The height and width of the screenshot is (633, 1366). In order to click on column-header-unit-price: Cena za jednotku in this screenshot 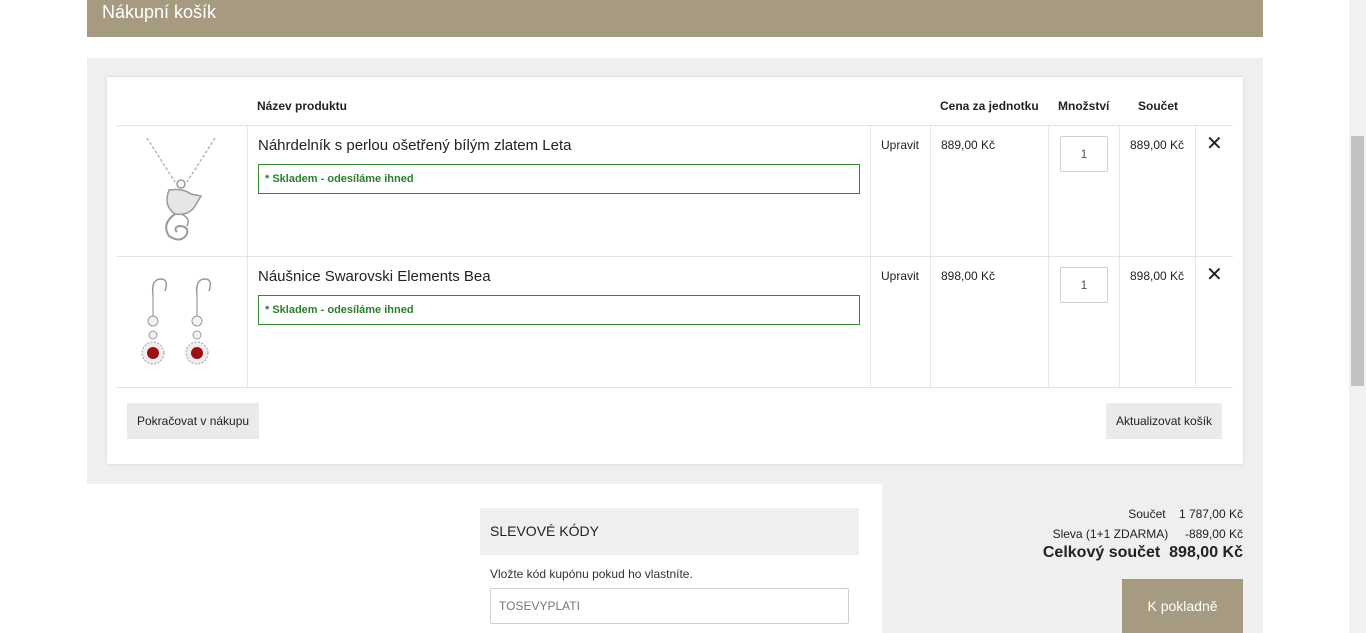, I will do `click(989, 106)`.